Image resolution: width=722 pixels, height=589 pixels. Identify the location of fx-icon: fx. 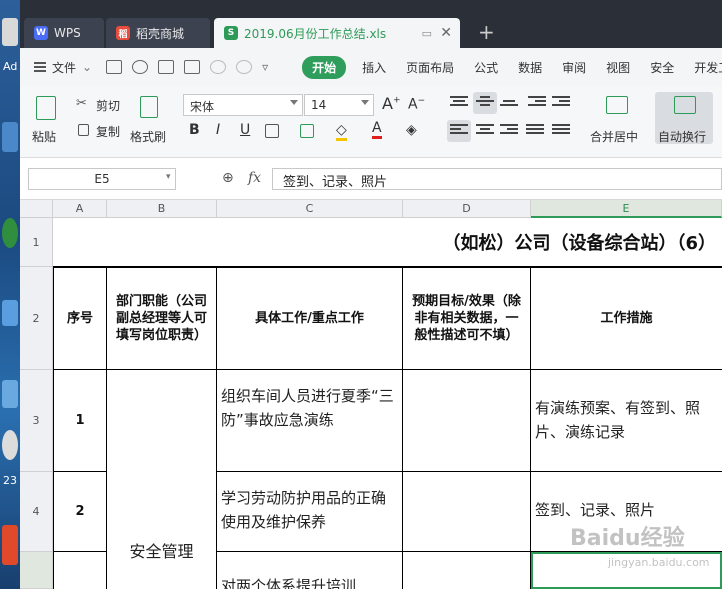
(254, 178).